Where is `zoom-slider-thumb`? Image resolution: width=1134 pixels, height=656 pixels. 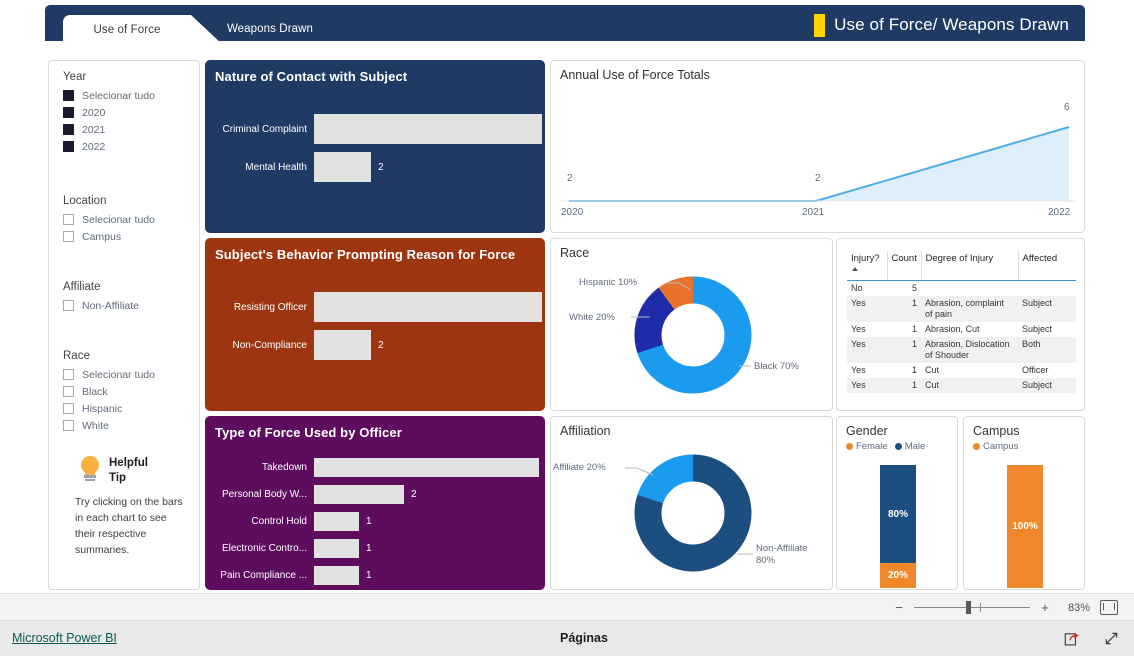
zoom-slider-thumb is located at coordinates (968, 607).